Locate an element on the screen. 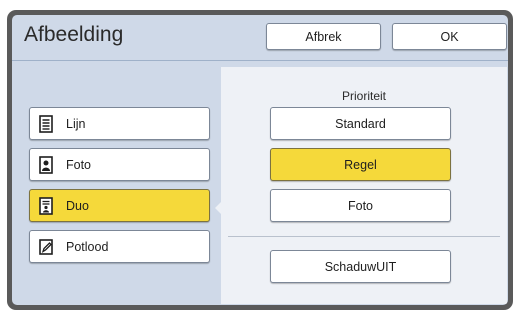 The image size is (523, 317). mode-button-duo: Duo is located at coordinates (119, 205).